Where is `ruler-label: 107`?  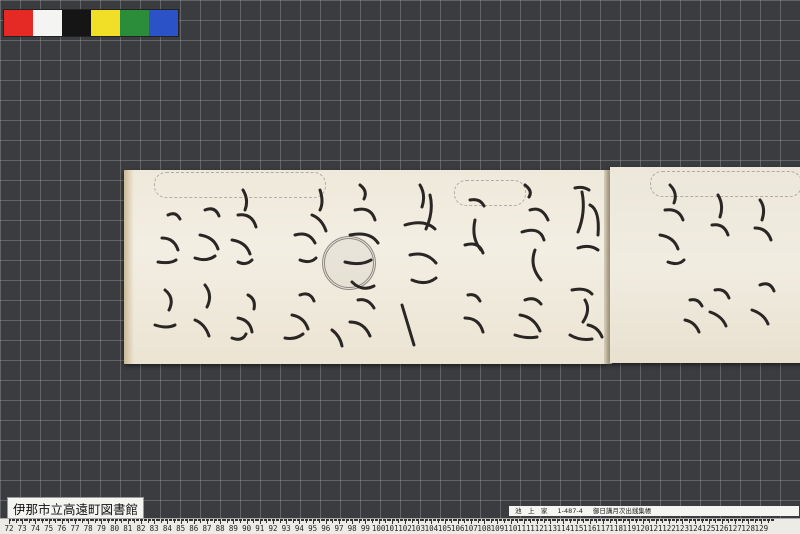
ruler-label: 107 is located at coordinates (471, 528).